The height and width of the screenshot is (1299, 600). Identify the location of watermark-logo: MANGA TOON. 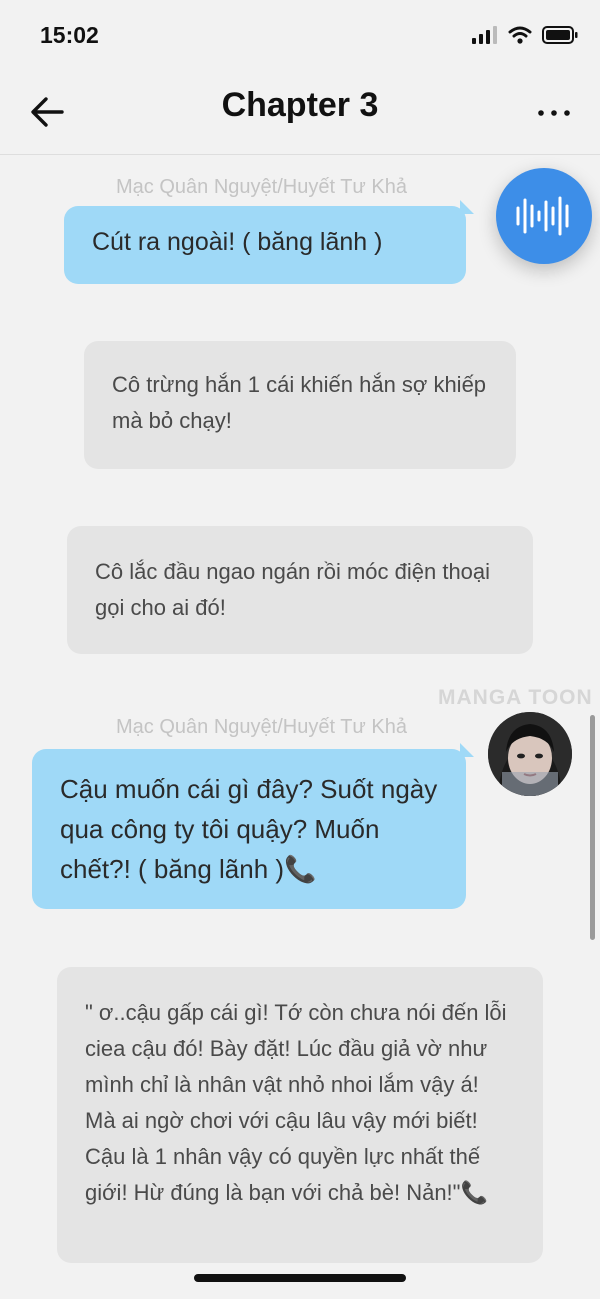
(515, 697).